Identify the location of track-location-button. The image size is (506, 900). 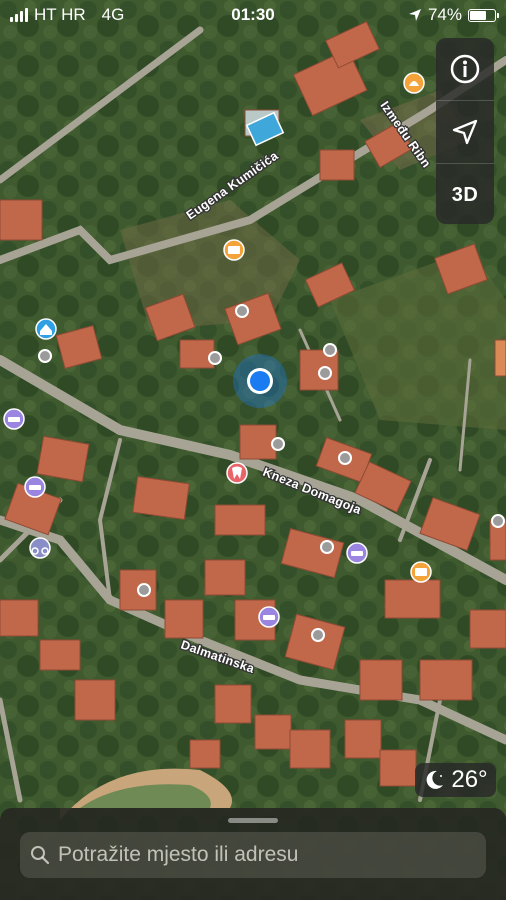
(465, 131).